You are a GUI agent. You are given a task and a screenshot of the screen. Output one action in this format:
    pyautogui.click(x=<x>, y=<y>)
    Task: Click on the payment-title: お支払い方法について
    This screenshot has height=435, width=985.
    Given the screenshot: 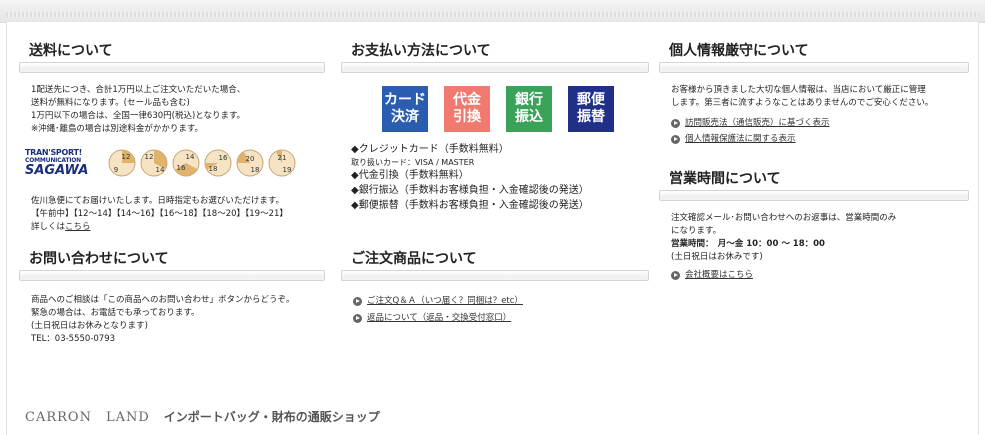 What is the action you would take?
    pyautogui.click(x=421, y=51)
    